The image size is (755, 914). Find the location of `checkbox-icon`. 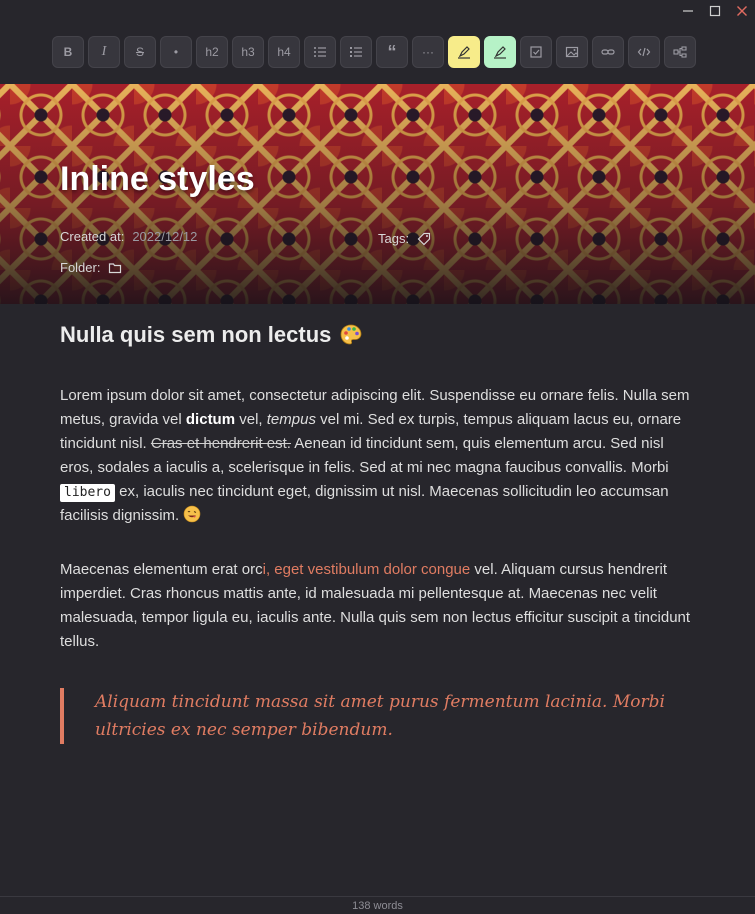

checkbox-icon is located at coordinates (536, 52).